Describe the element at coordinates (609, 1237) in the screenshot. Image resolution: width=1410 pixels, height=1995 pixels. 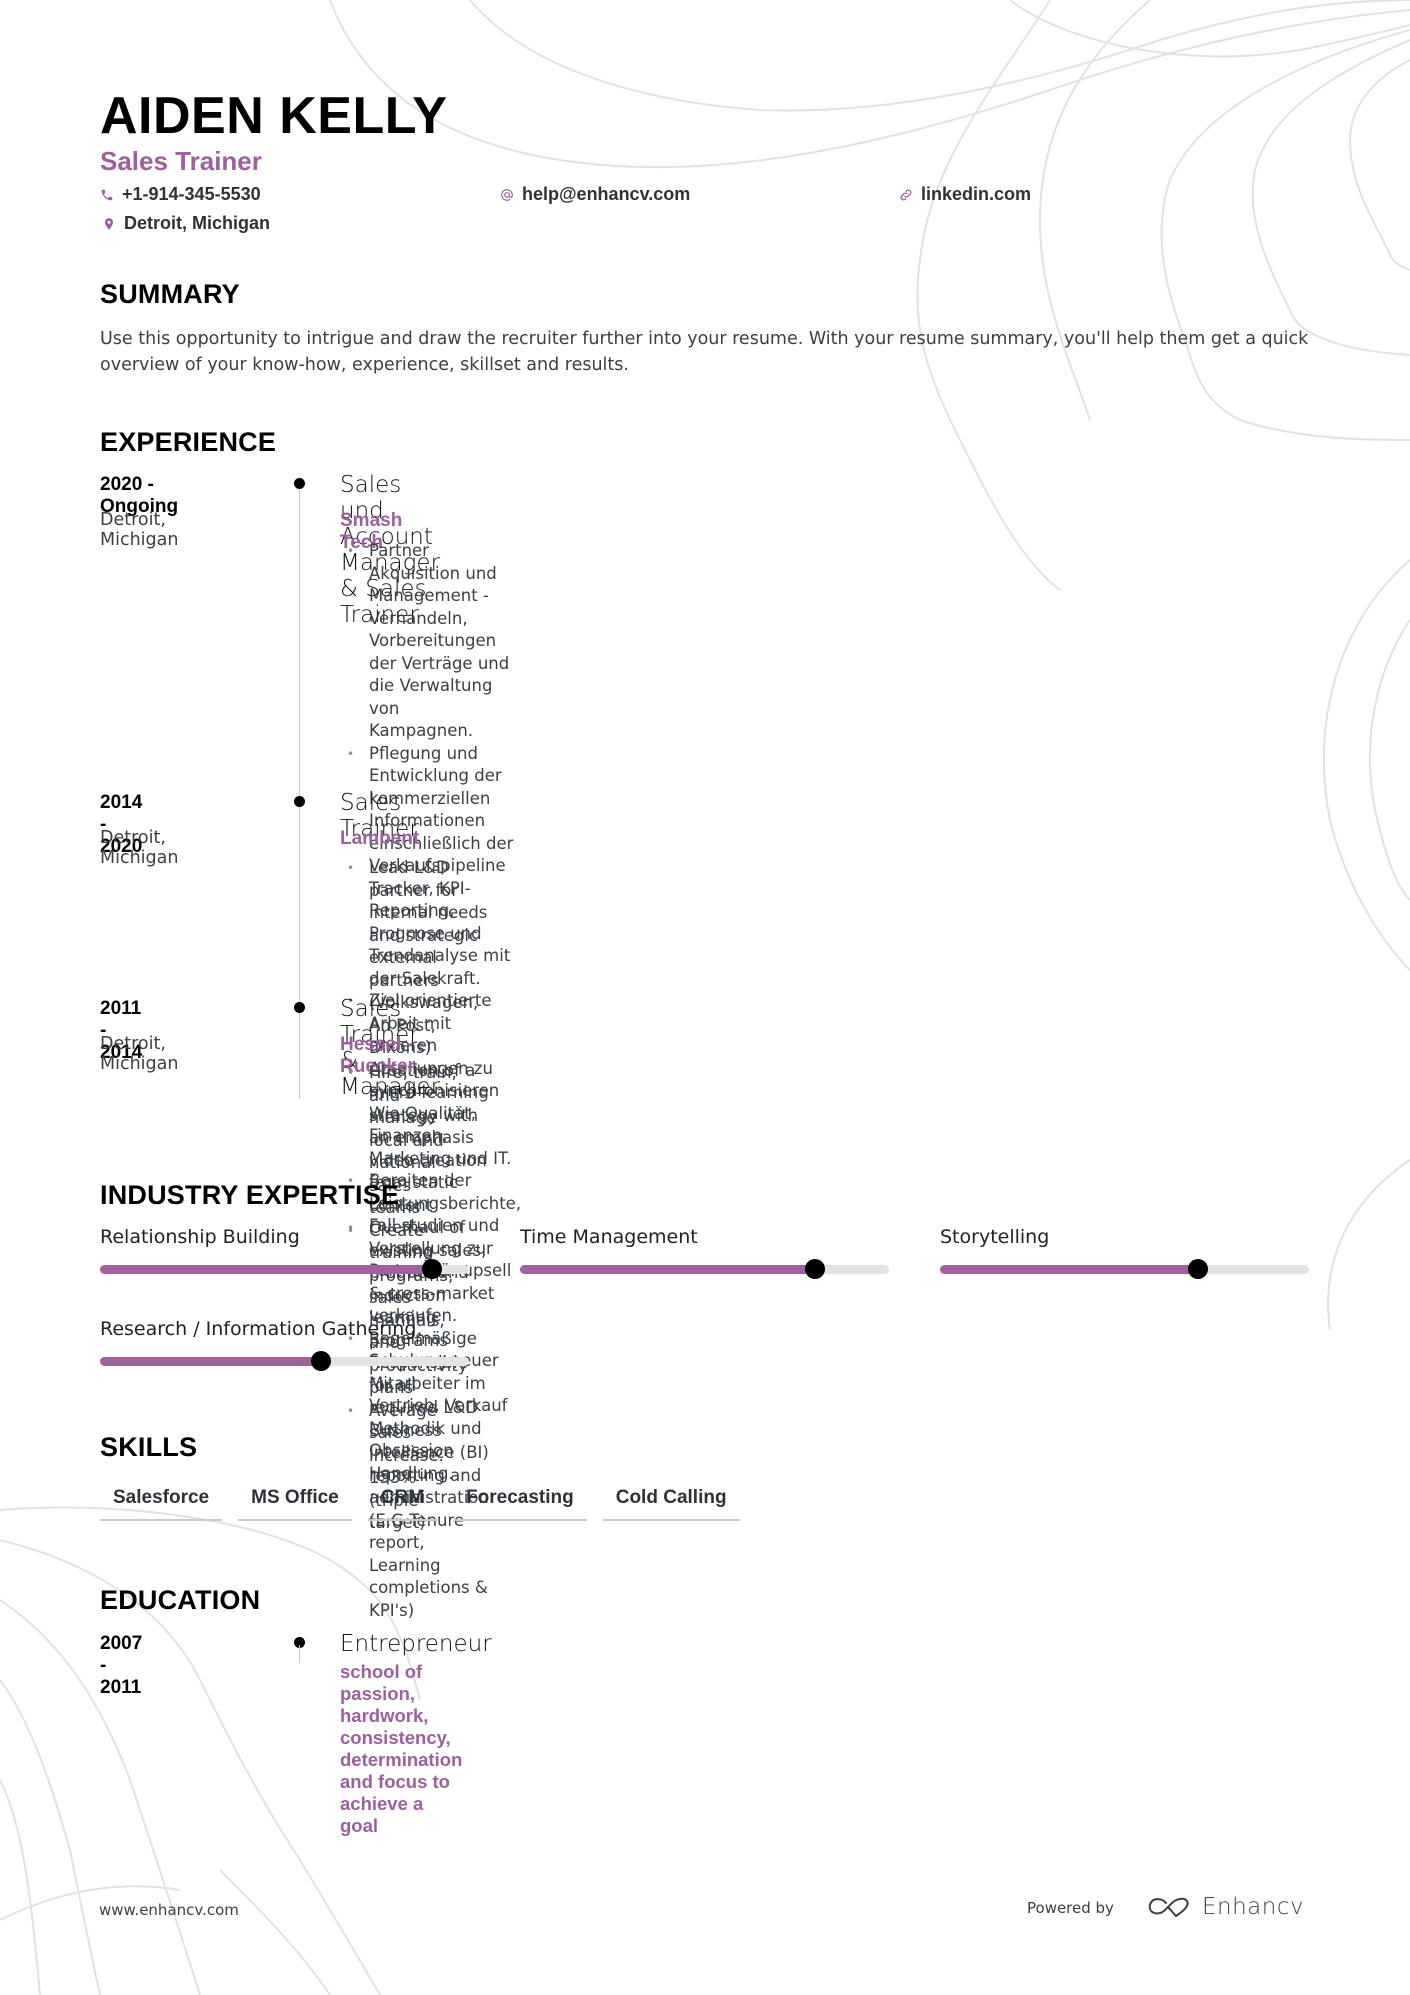
I see `expertise-label: Time Management` at that location.